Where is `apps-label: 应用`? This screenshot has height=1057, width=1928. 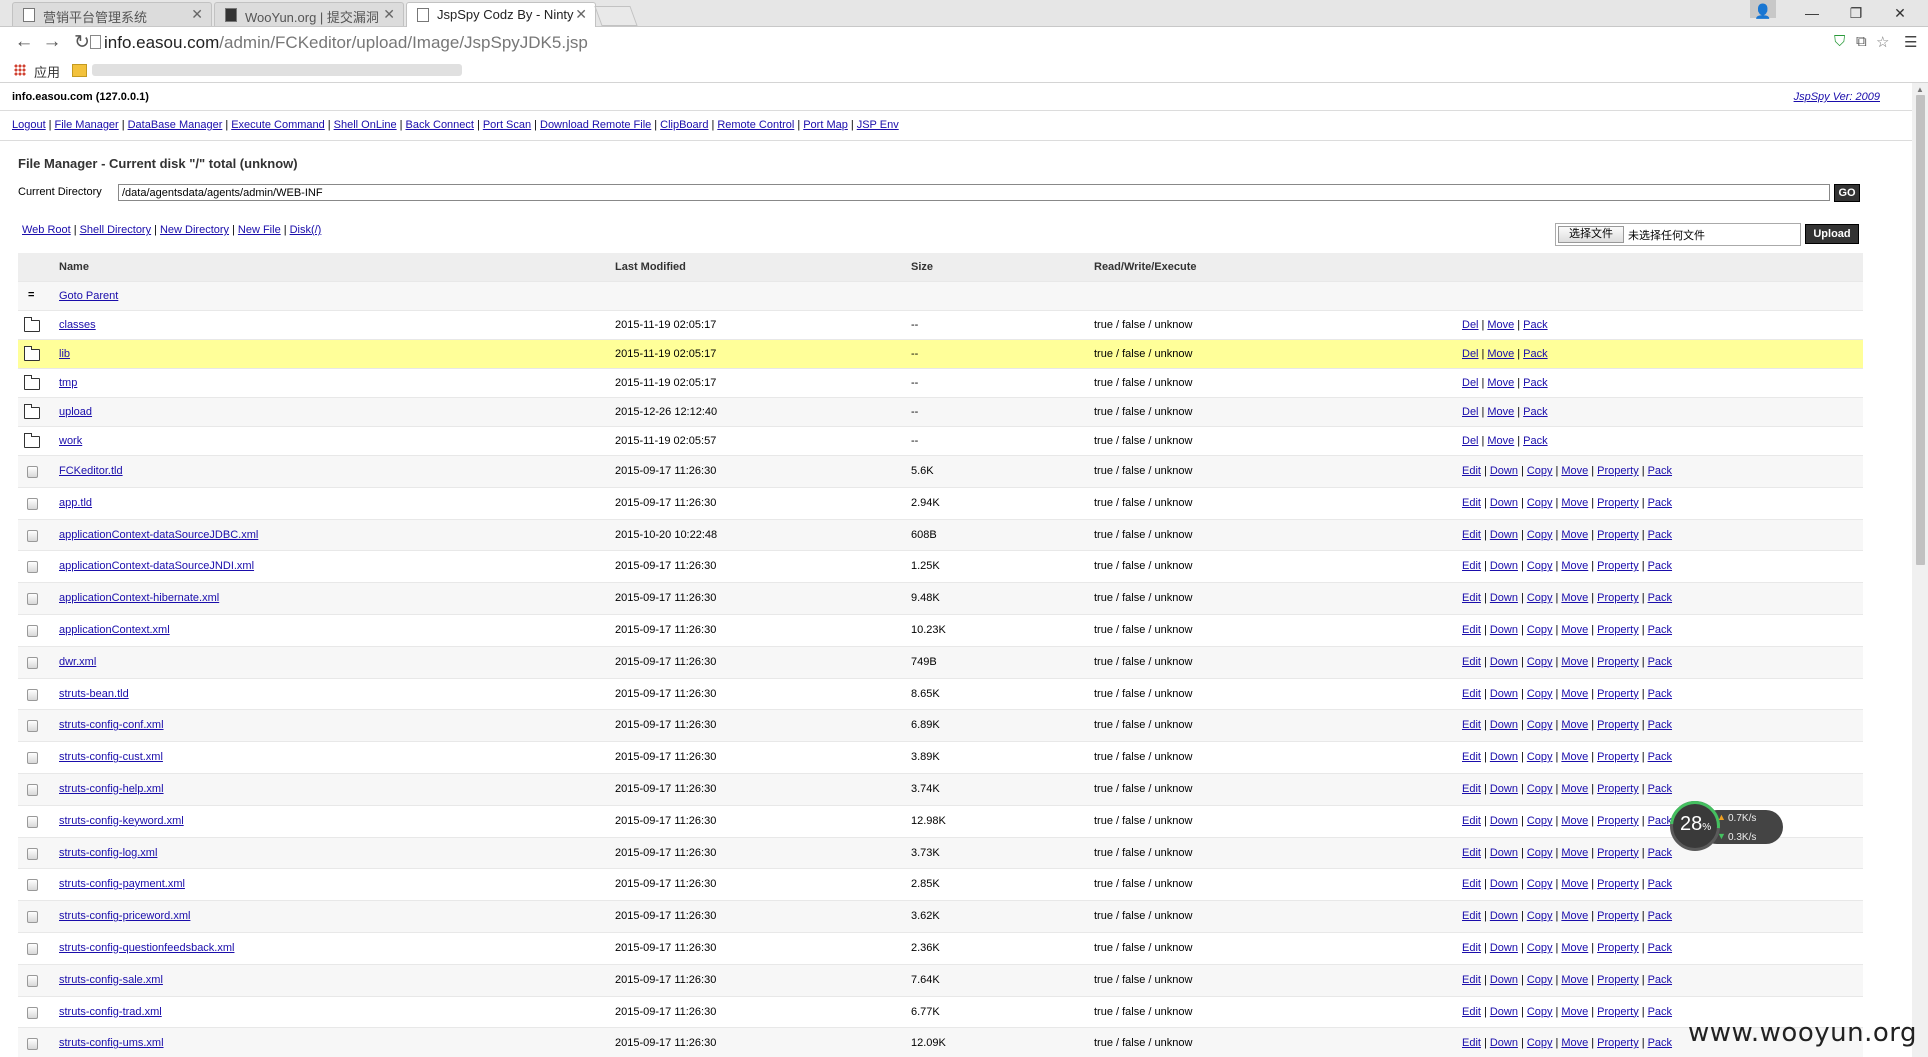 apps-label: 应用 is located at coordinates (47, 71).